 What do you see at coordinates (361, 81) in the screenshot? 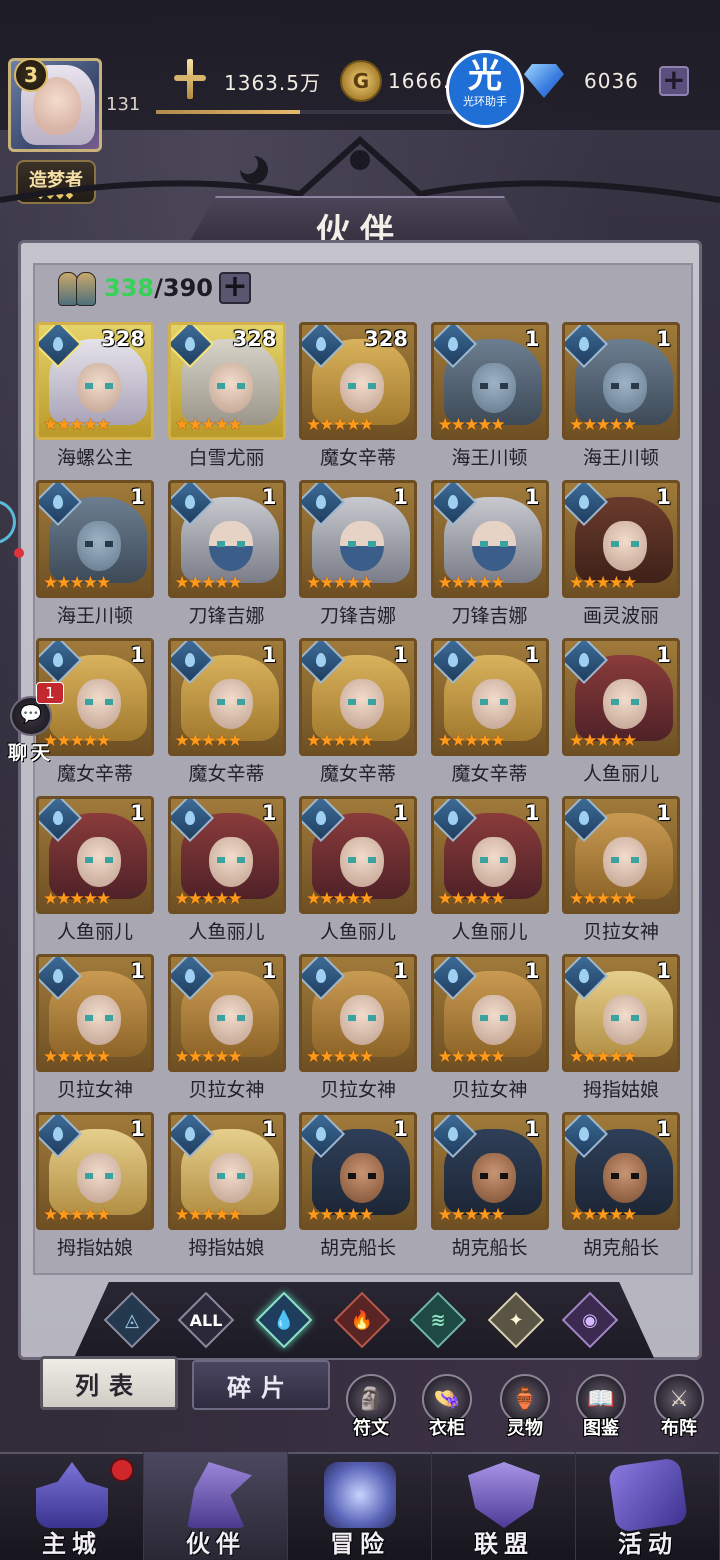
I see `gold-coin-icon: G` at bounding box center [361, 81].